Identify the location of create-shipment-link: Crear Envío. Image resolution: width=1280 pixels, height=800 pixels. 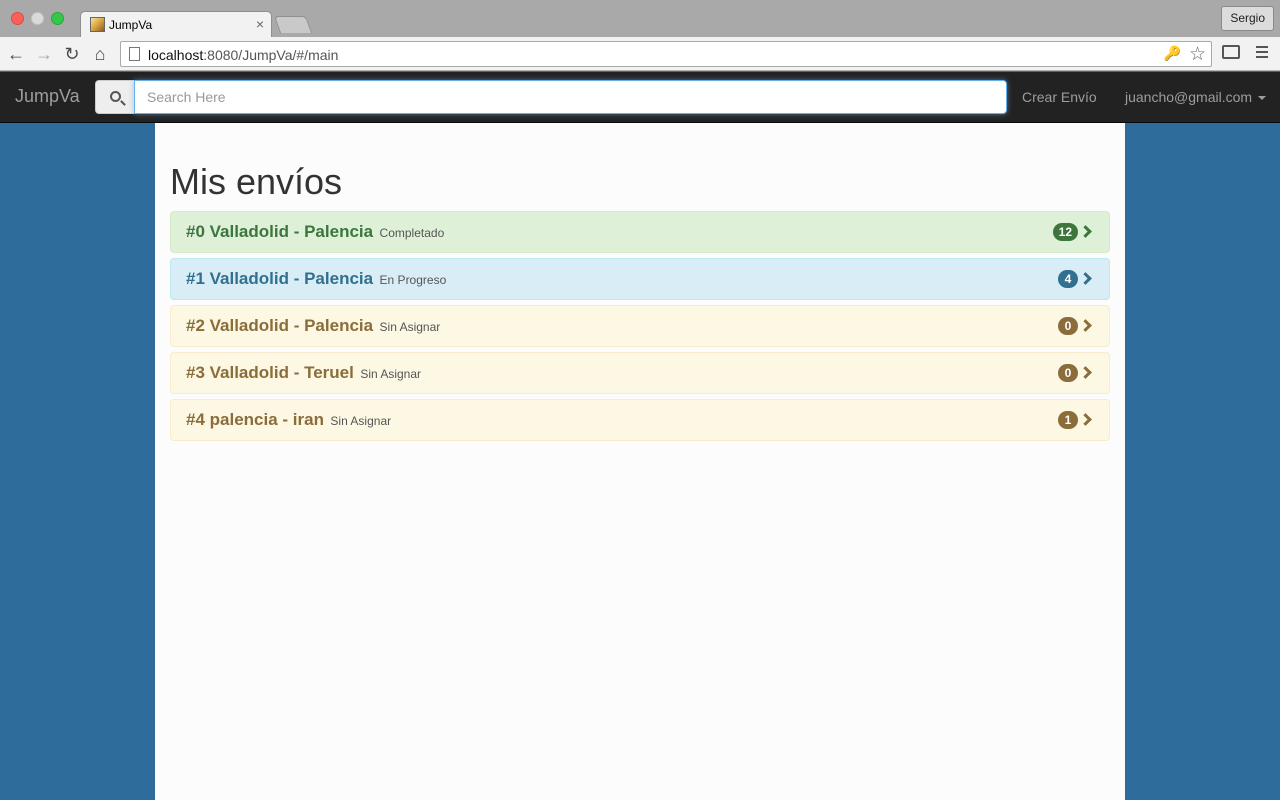
(1059, 97).